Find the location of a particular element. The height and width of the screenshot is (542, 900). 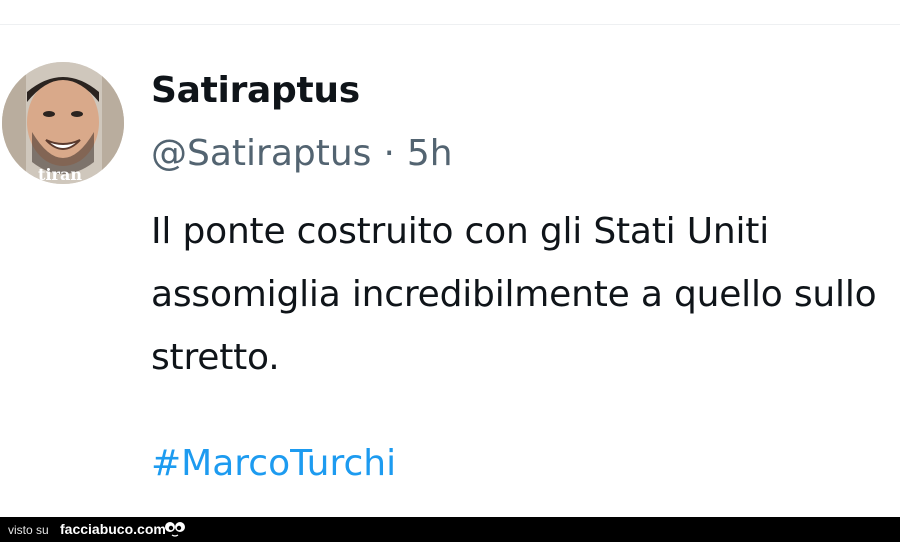

avatar: tiran is located at coordinates (63, 123).